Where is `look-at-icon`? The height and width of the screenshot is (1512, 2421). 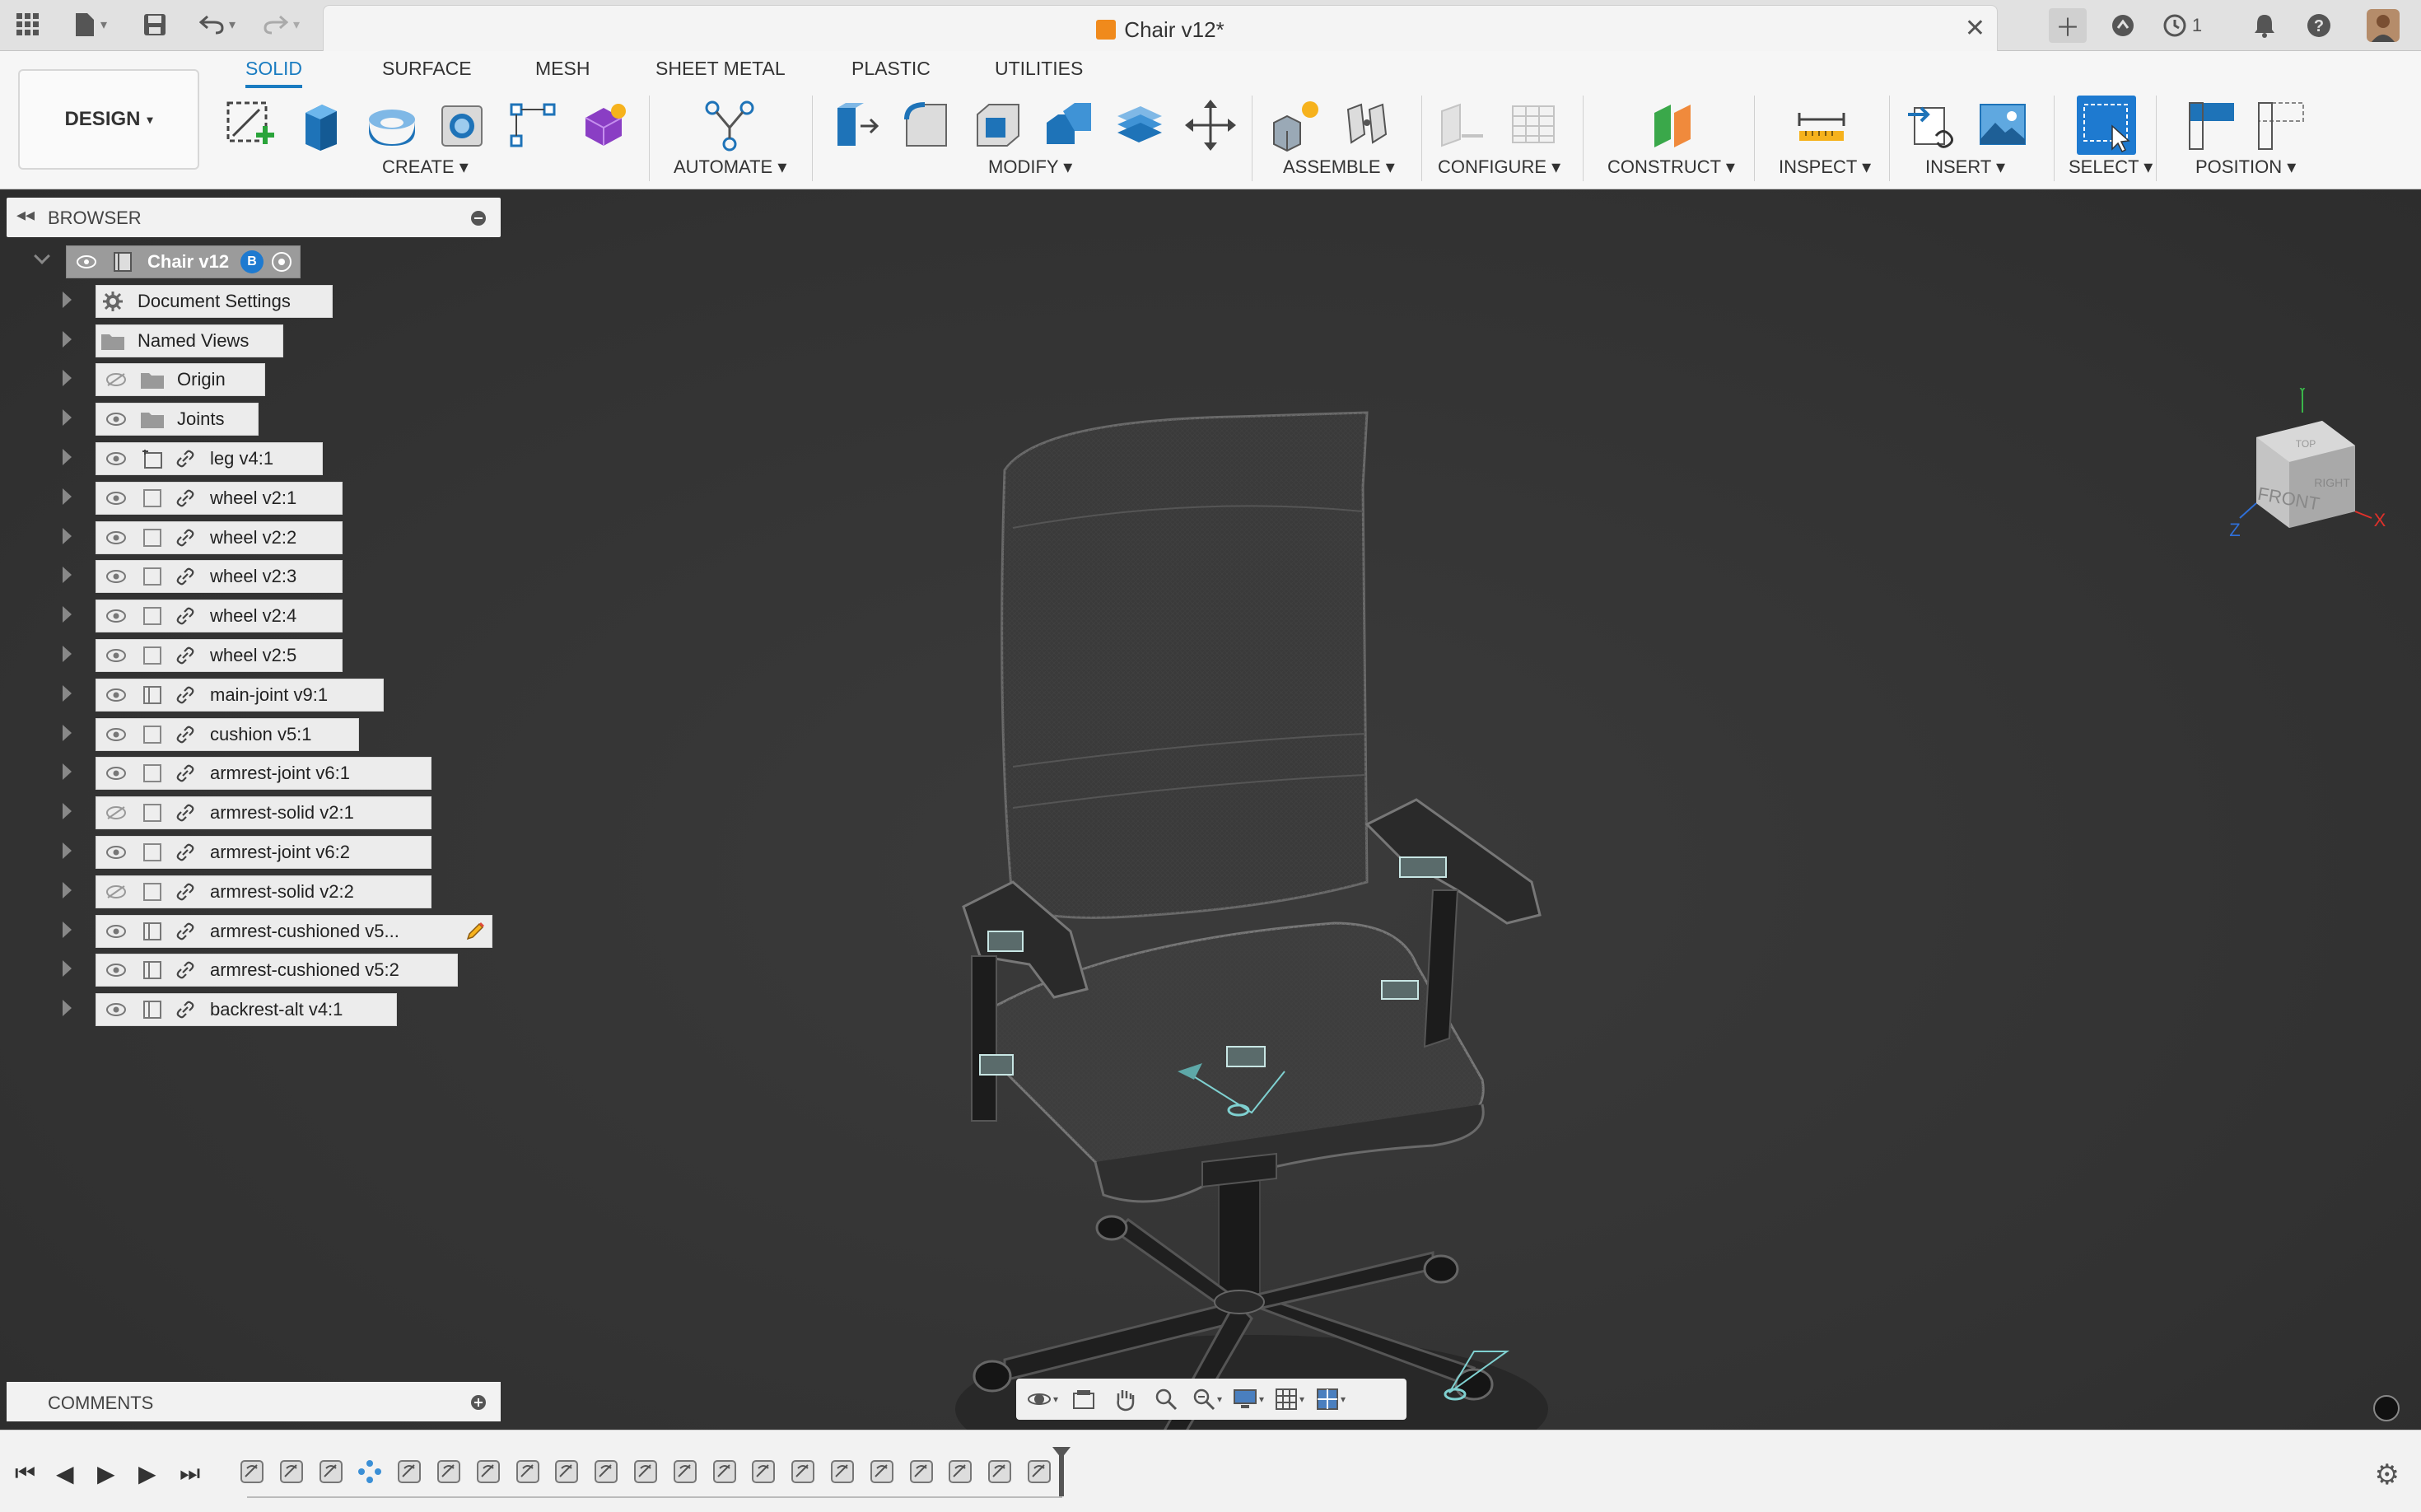 look-at-icon is located at coordinates (1084, 1399).